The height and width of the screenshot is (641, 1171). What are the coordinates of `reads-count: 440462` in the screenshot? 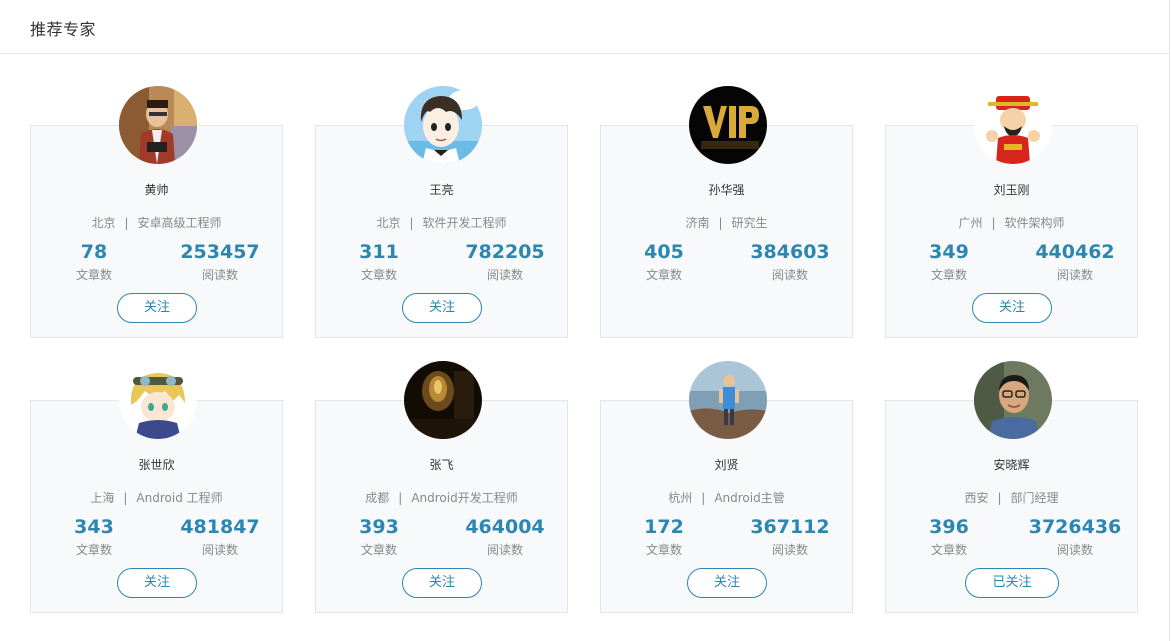 It's located at (1075, 252).